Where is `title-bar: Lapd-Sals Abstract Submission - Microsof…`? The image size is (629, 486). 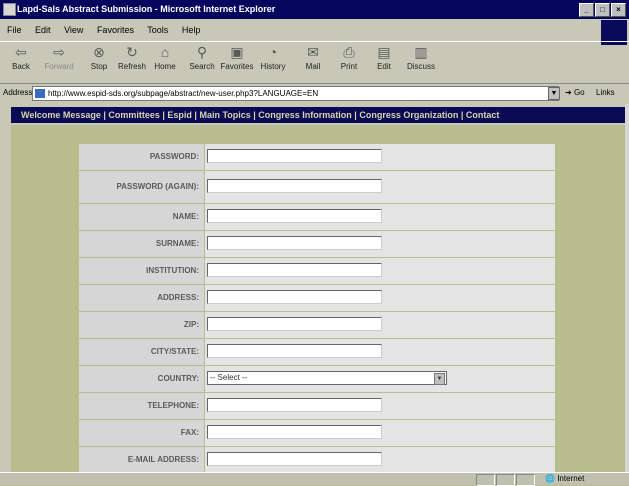
title-bar: Lapd-Sals Abstract Submission - Microsof… is located at coordinates (314, 9).